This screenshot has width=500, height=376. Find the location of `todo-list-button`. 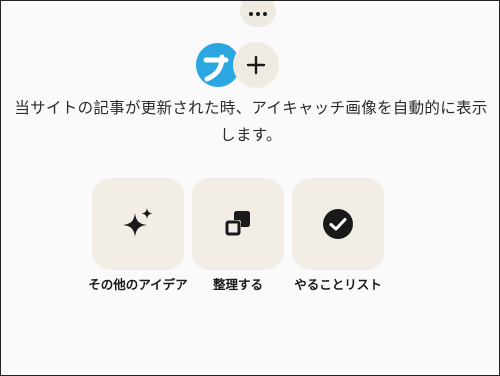

todo-list-button is located at coordinates (338, 224).